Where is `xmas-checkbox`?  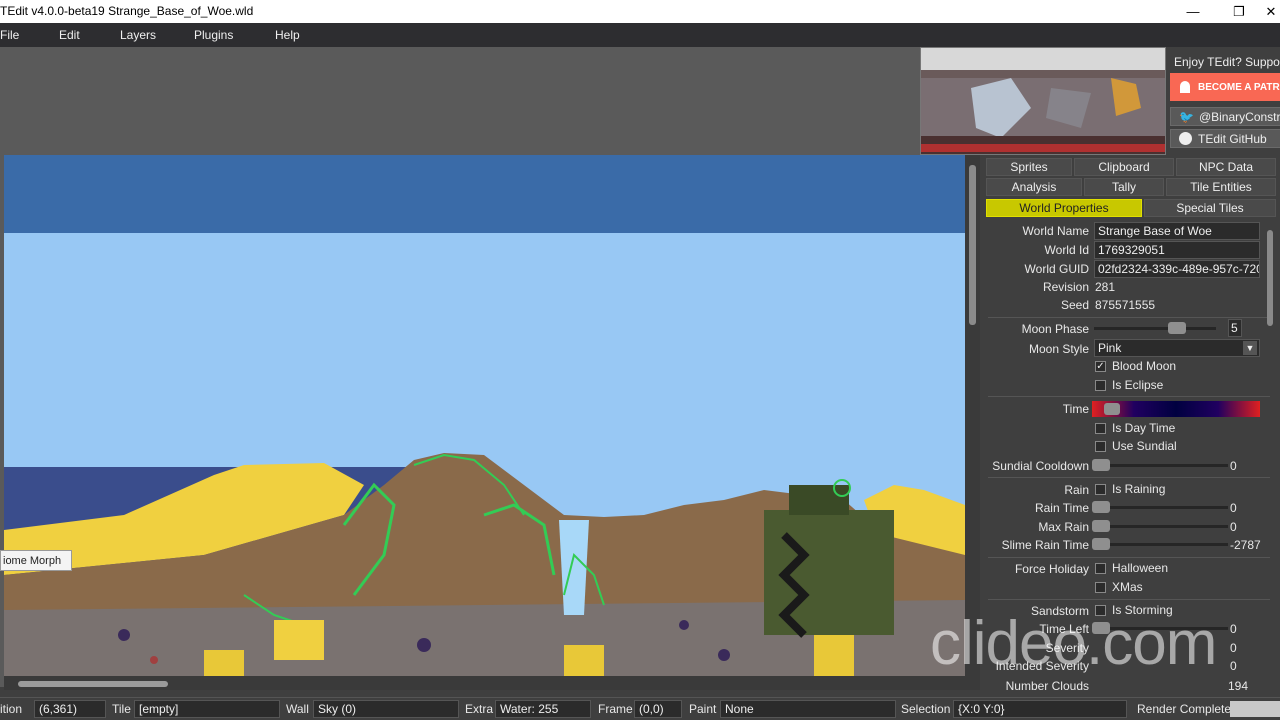 xmas-checkbox is located at coordinates (1100, 587).